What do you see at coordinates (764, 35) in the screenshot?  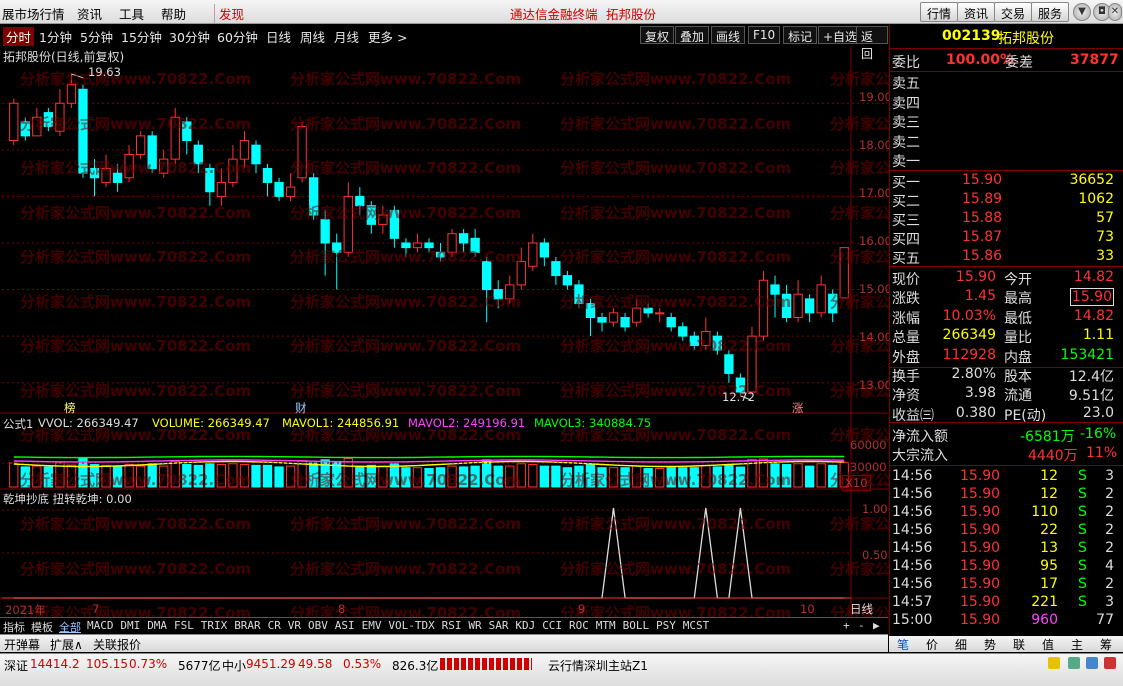 I see `f10-button: F10` at bounding box center [764, 35].